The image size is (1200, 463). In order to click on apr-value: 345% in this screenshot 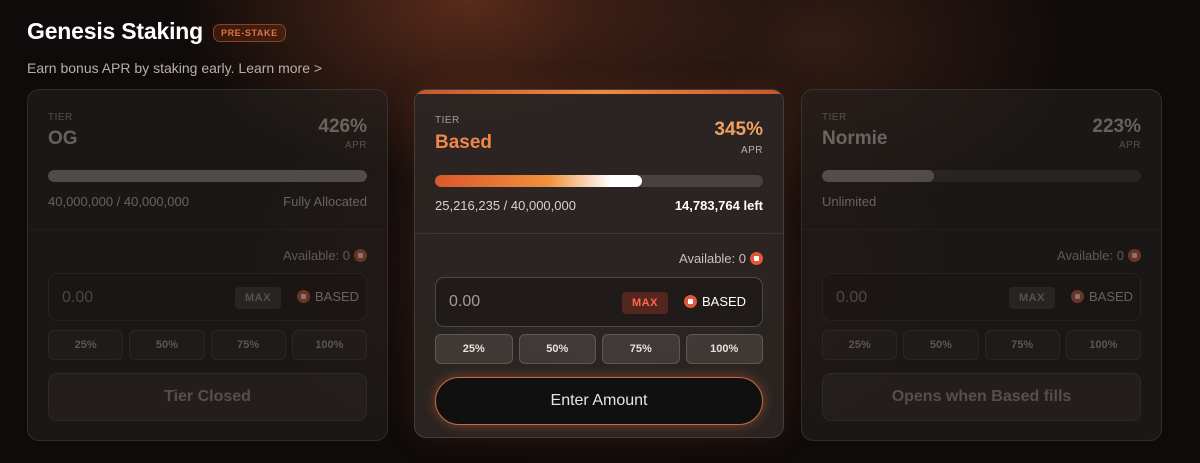, I will do `click(738, 129)`.